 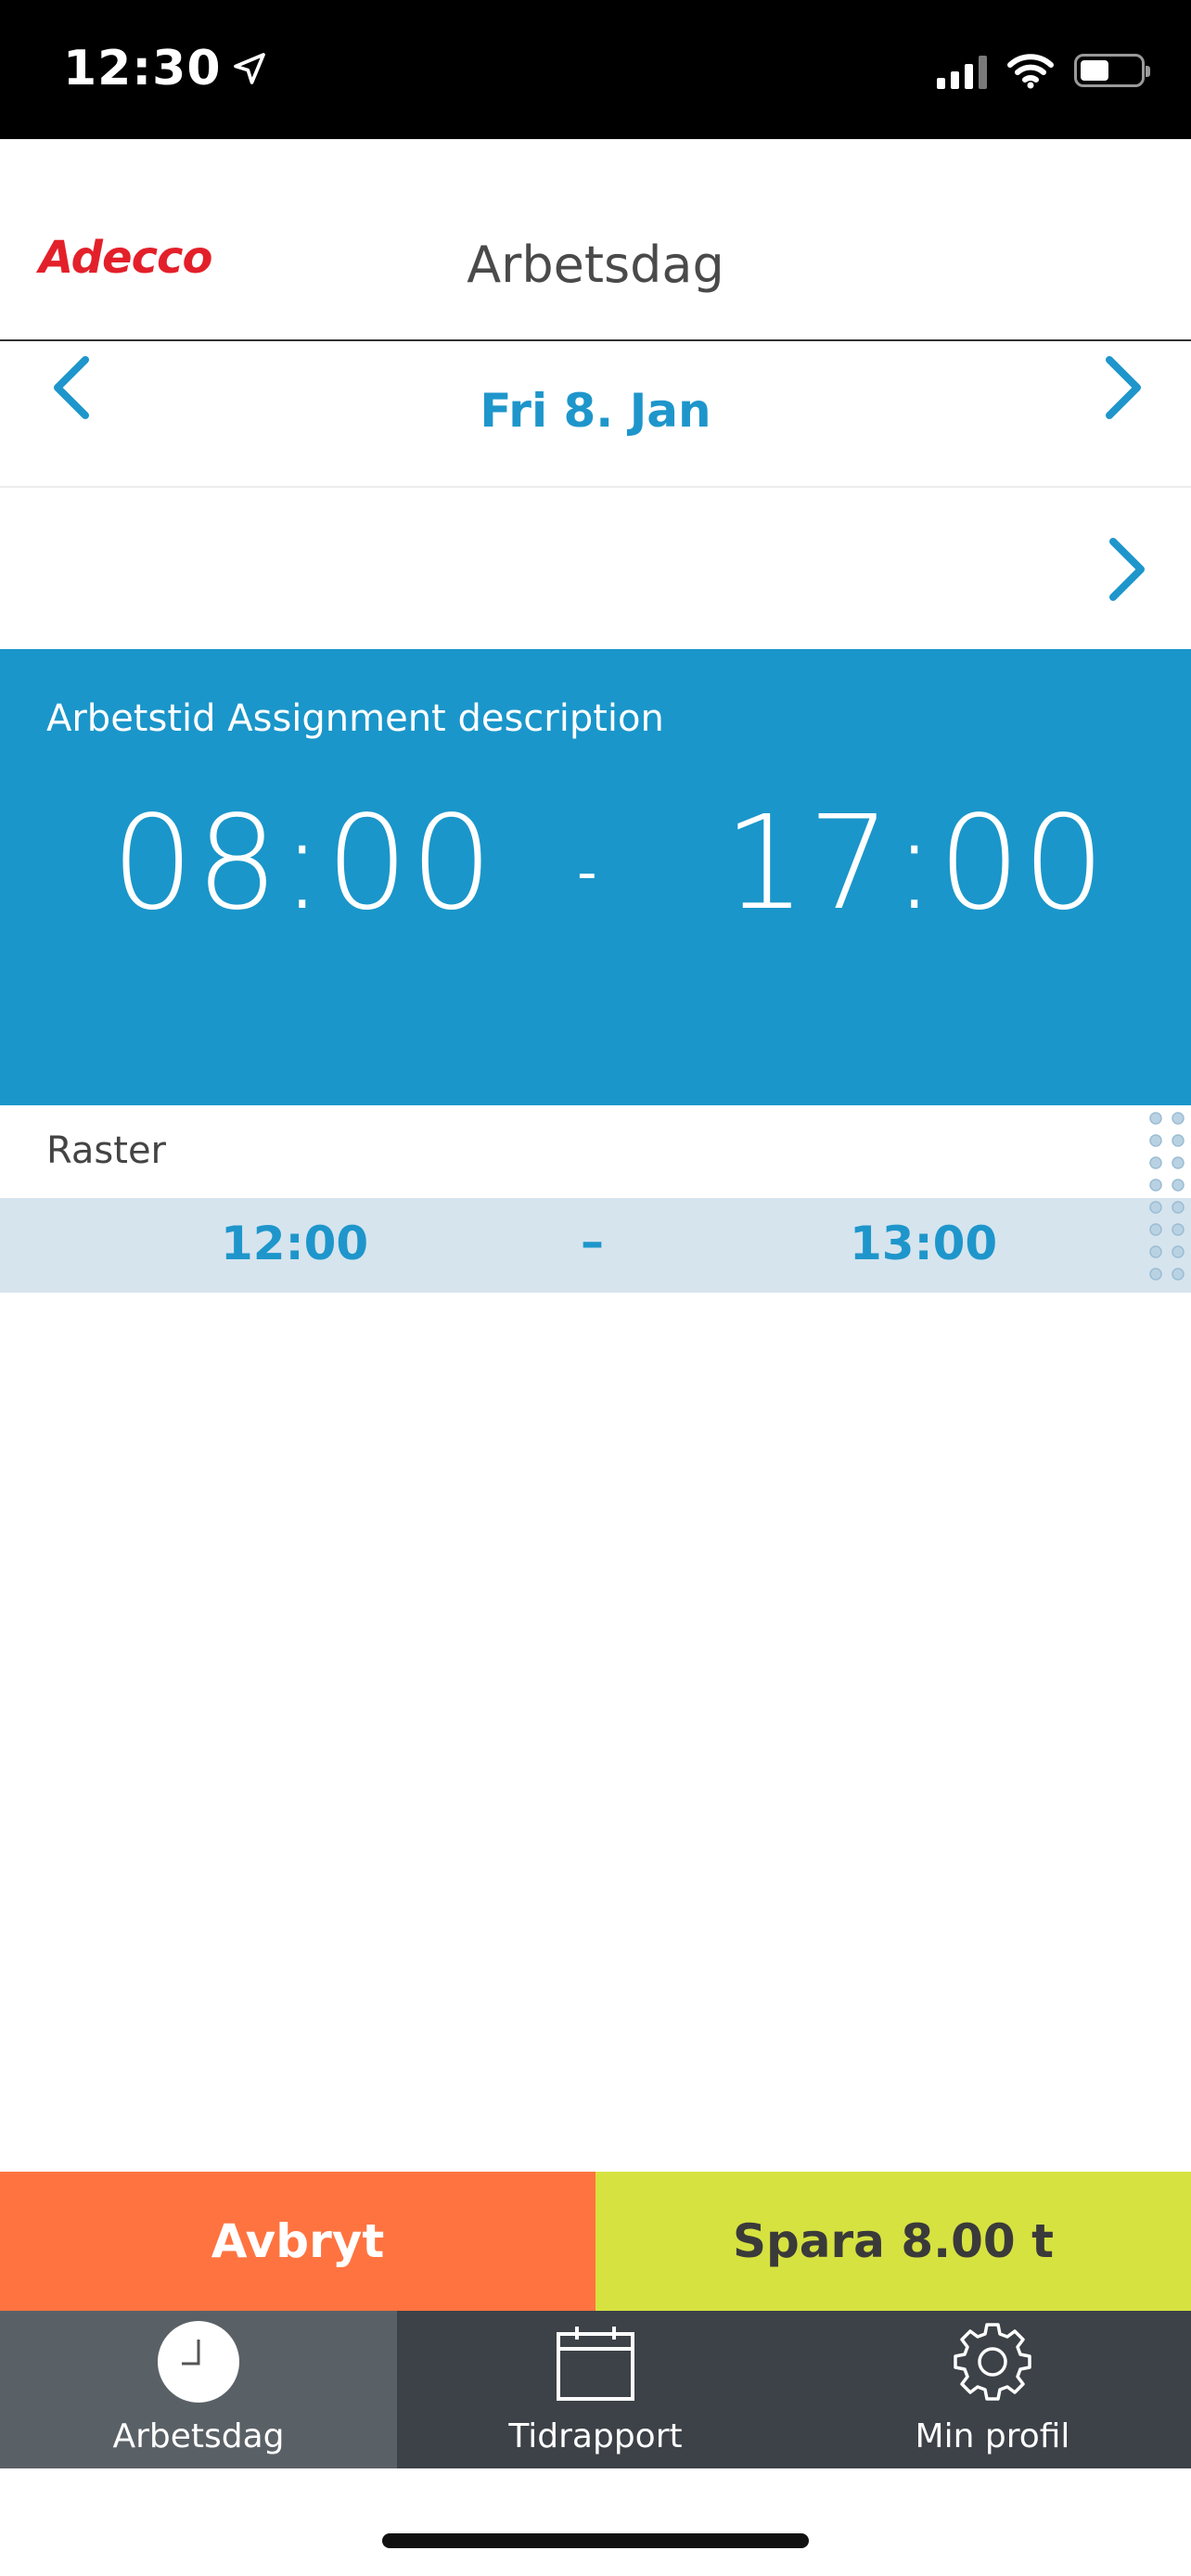 What do you see at coordinates (1167, 1202) in the screenshot?
I see `drag-handle-icon` at bounding box center [1167, 1202].